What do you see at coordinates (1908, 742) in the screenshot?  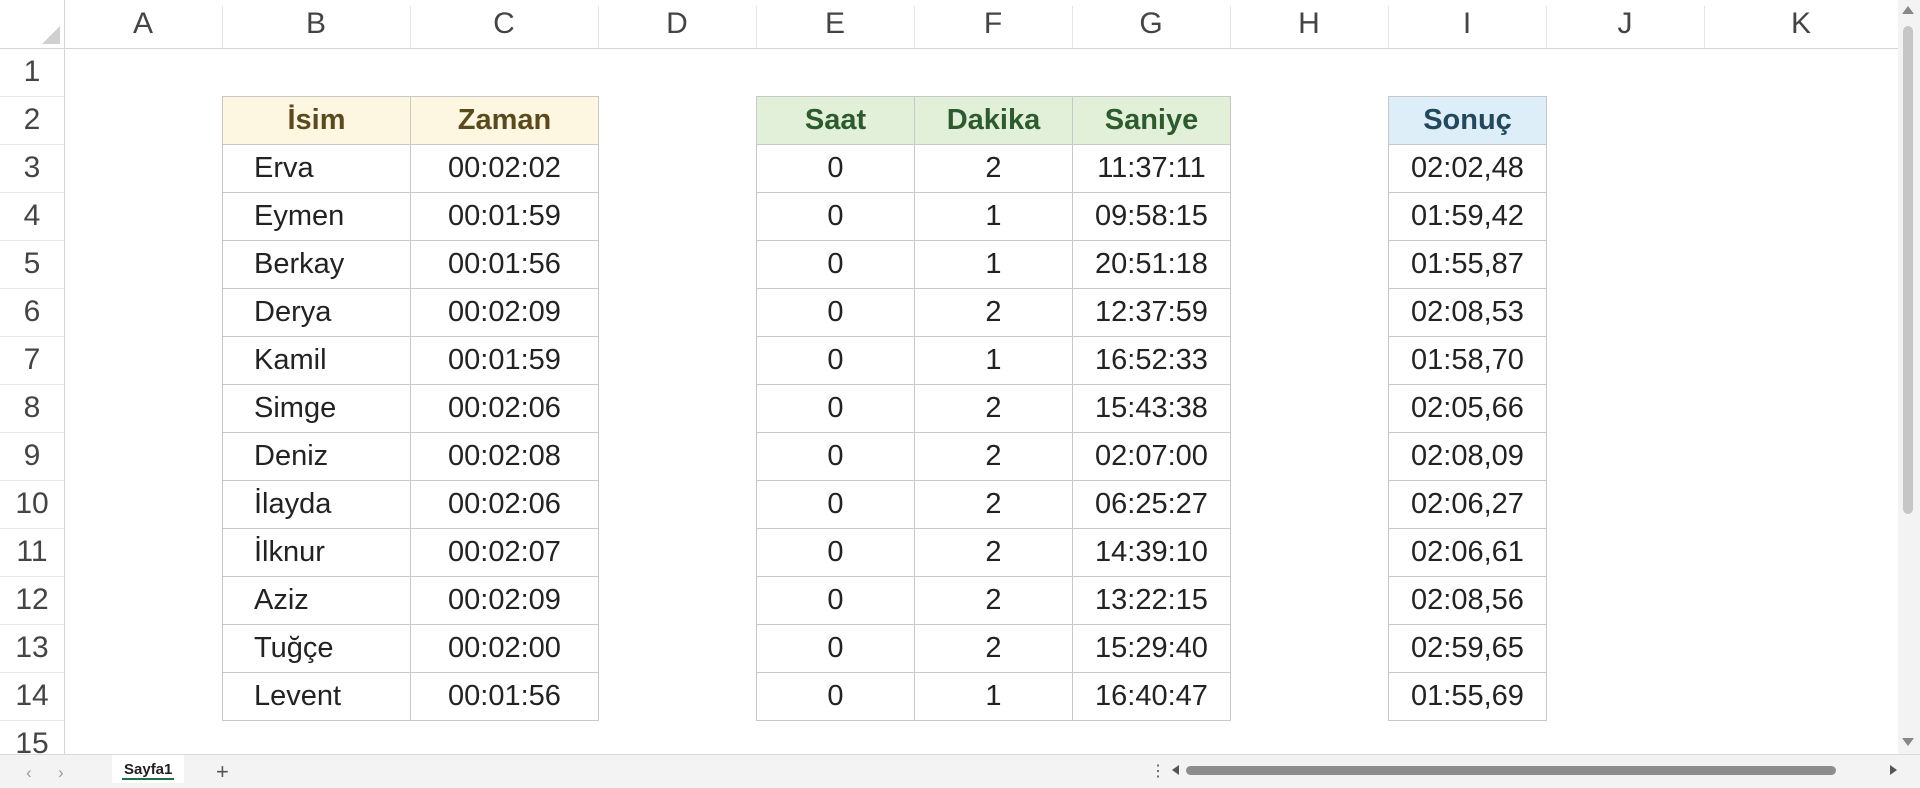 I see `scroll-down-icon` at bounding box center [1908, 742].